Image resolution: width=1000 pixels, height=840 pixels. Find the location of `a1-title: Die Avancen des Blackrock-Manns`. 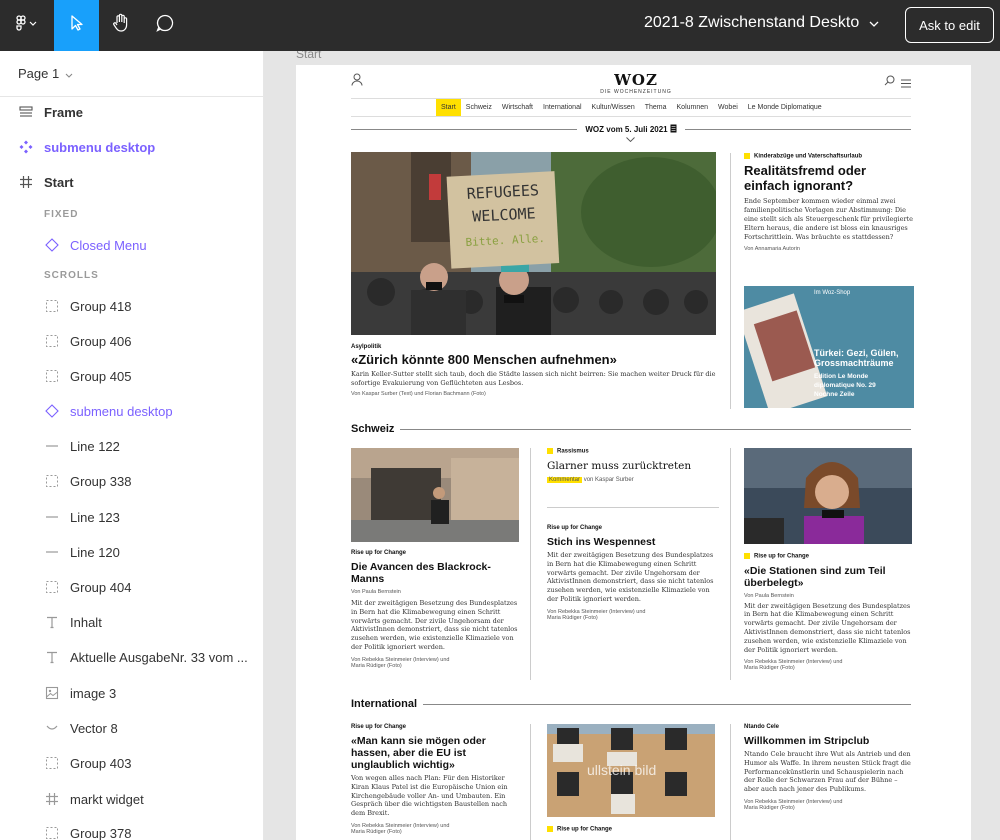

a1-title: Die Avancen des Blackrock-Manns is located at coordinates (421, 573).